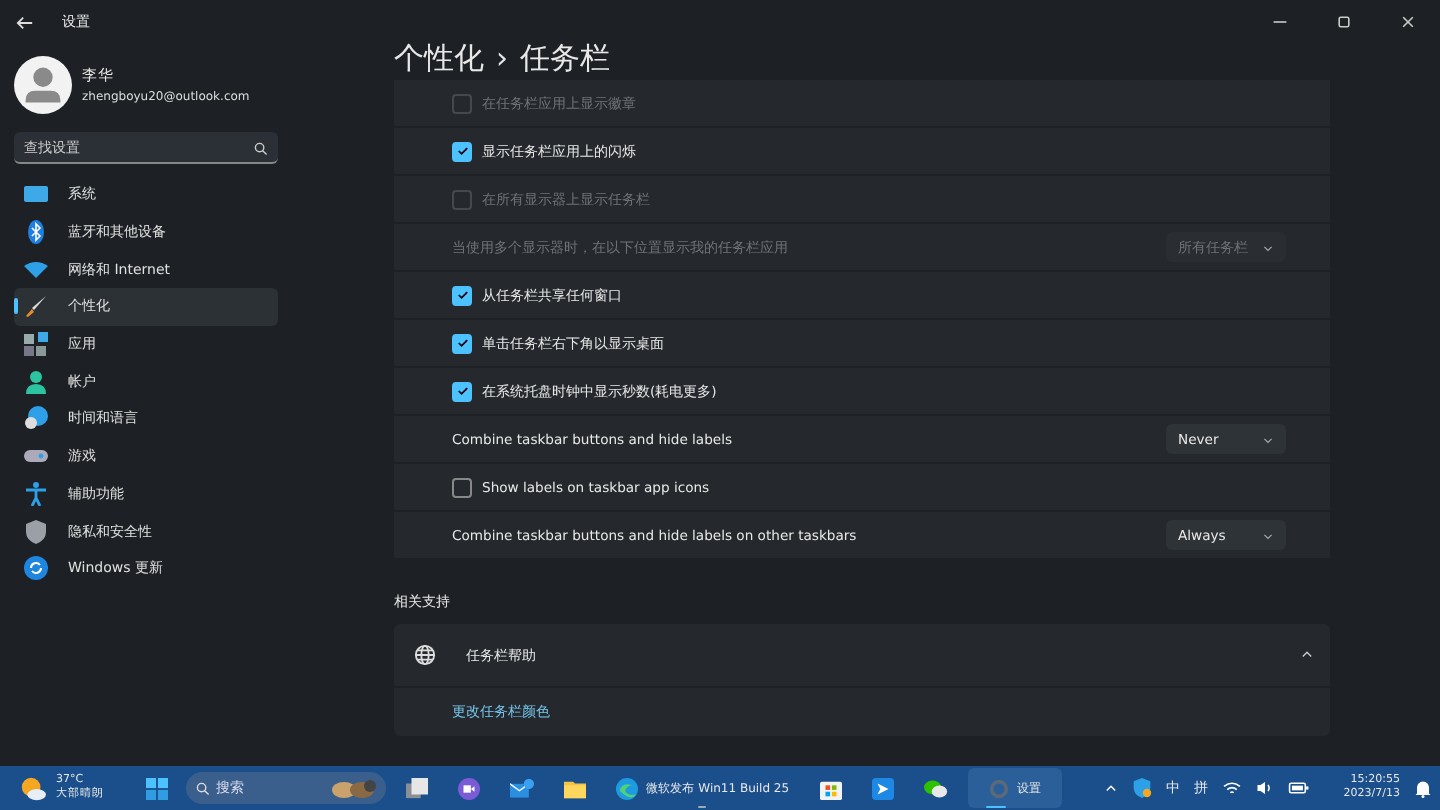  What do you see at coordinates (830, 788) in the screenshot?
I see `store-icon` at bounding box center [830, 788].